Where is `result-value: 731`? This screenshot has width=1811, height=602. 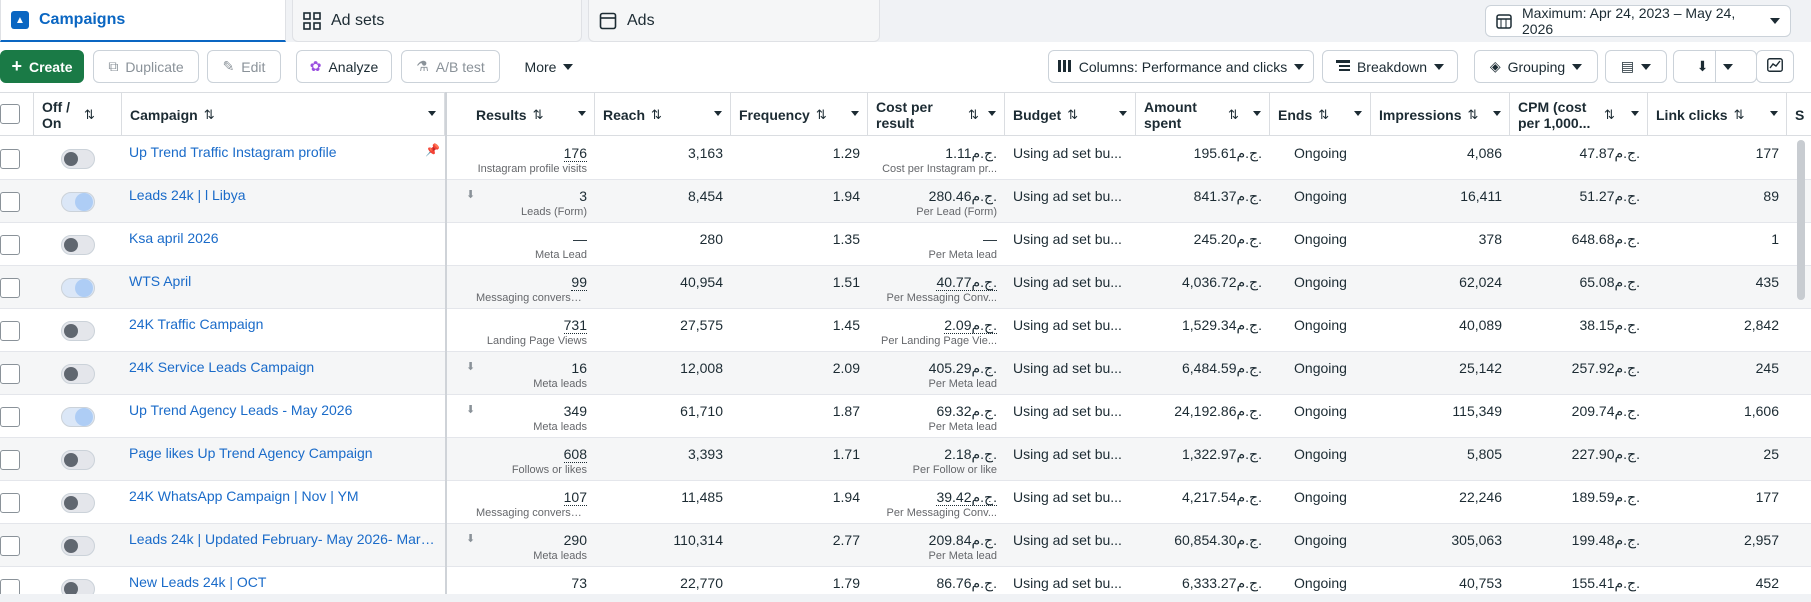 result-value: 731 is located at coordinates (575, 325).